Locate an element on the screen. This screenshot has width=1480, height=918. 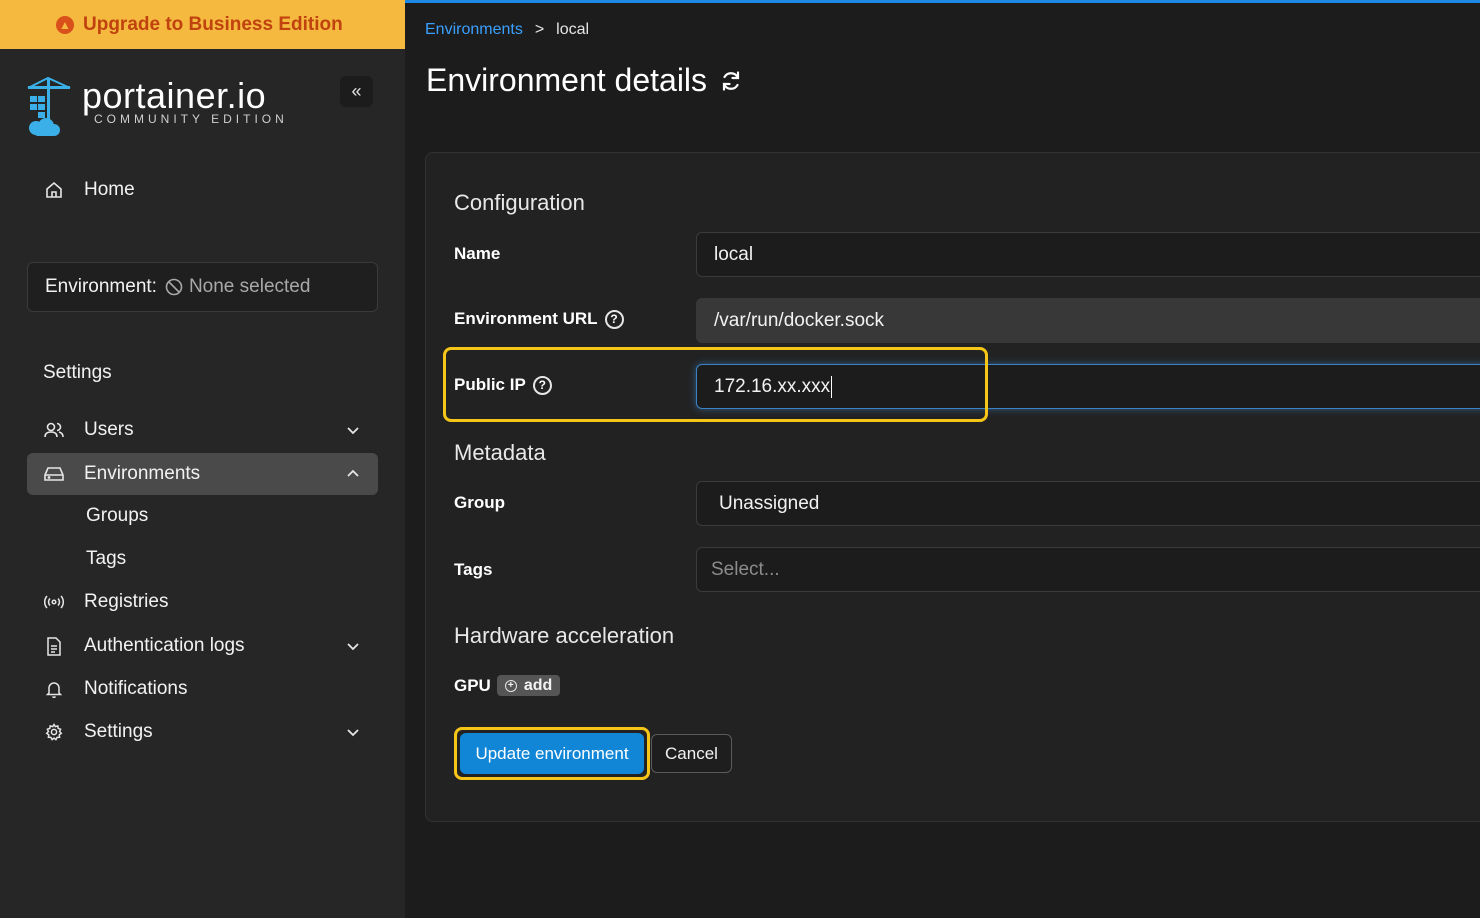
sidebar-item-label: Registries is located at coordinates (126, 601).